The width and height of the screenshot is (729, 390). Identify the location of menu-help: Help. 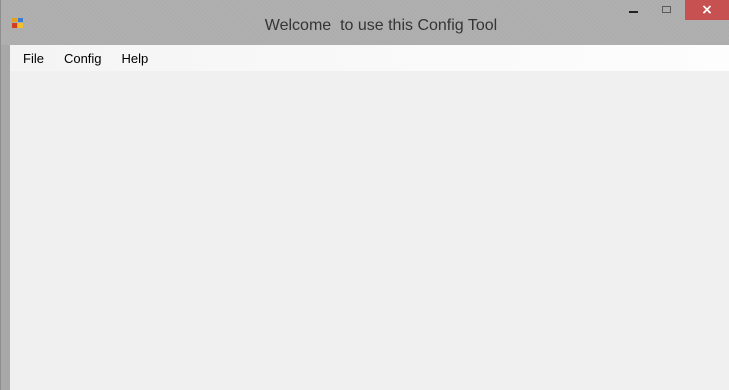
(135, 58).